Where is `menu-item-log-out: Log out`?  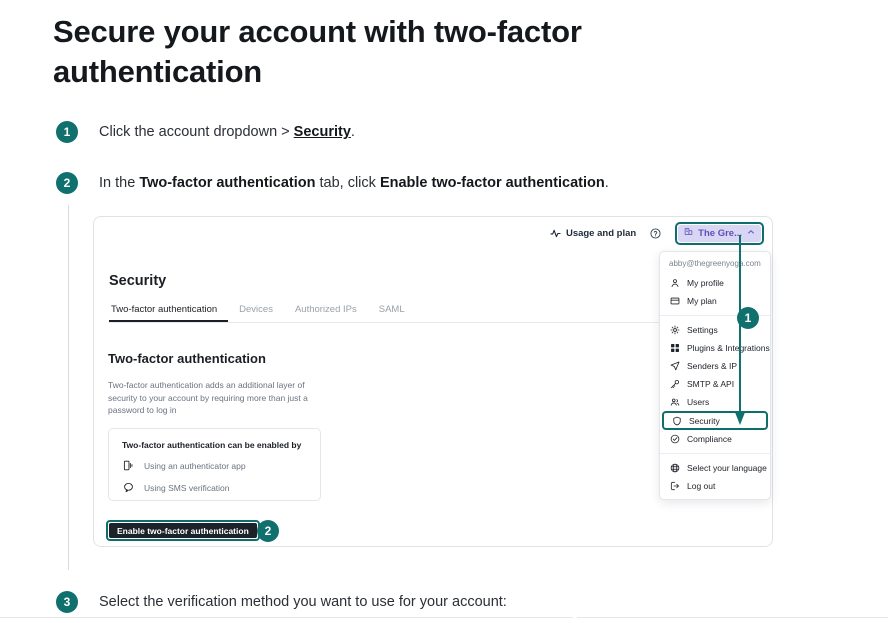
menu-item-log-out: Log out is located at coordinates (715, 486).